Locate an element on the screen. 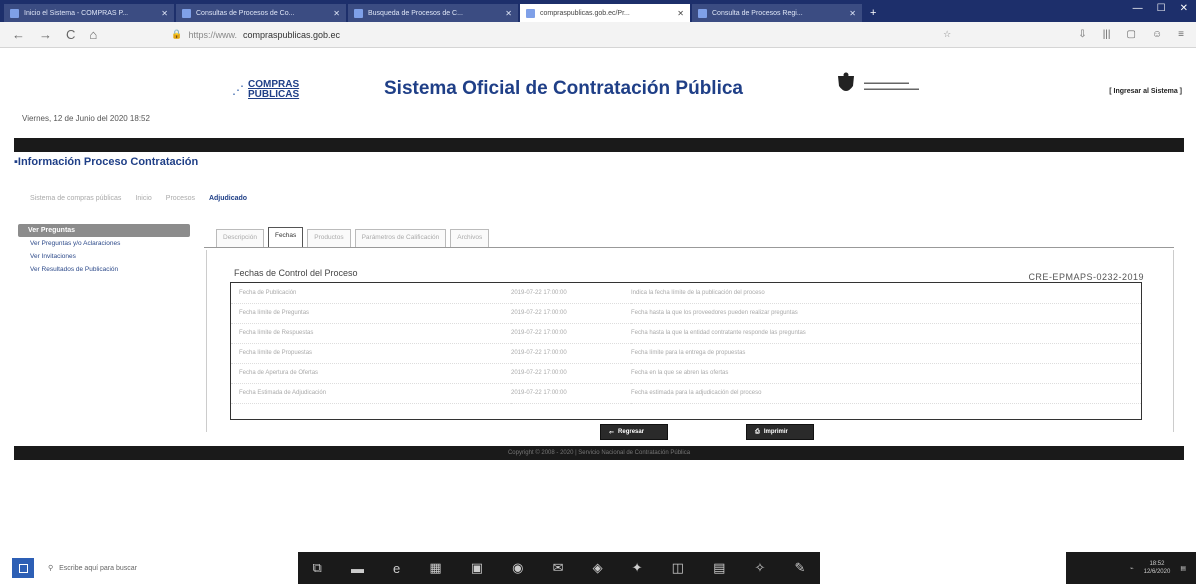 The width and height of the screenshot is (1196, 586). search-icon: ⚲ is located at coordinates (51, 568).